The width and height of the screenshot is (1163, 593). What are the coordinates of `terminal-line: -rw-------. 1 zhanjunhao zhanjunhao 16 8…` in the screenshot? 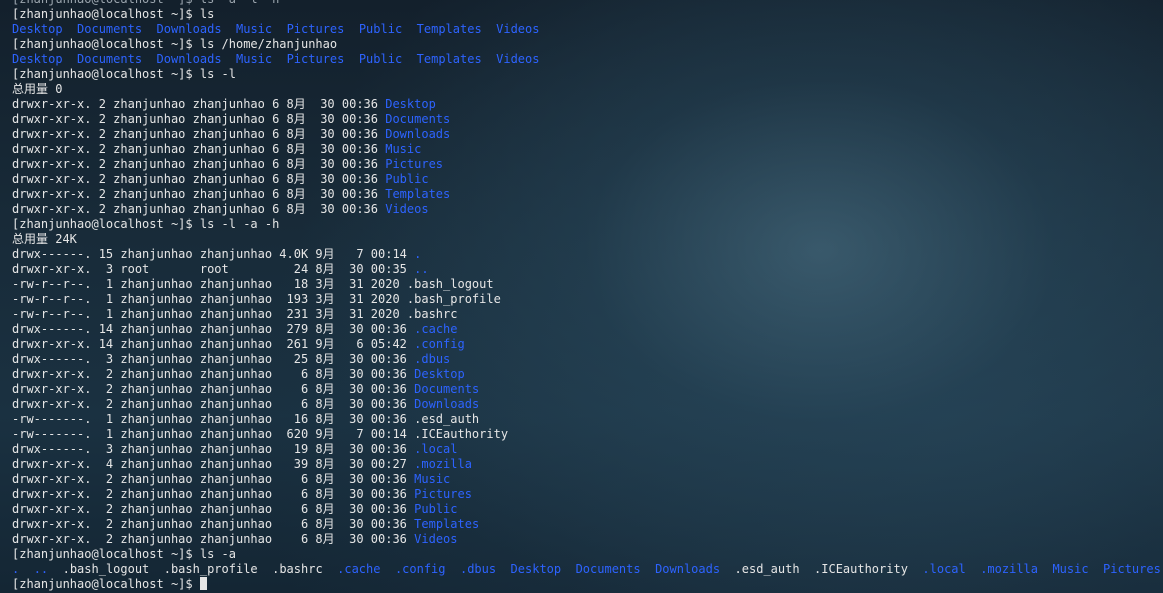 It's located at (587, 419).